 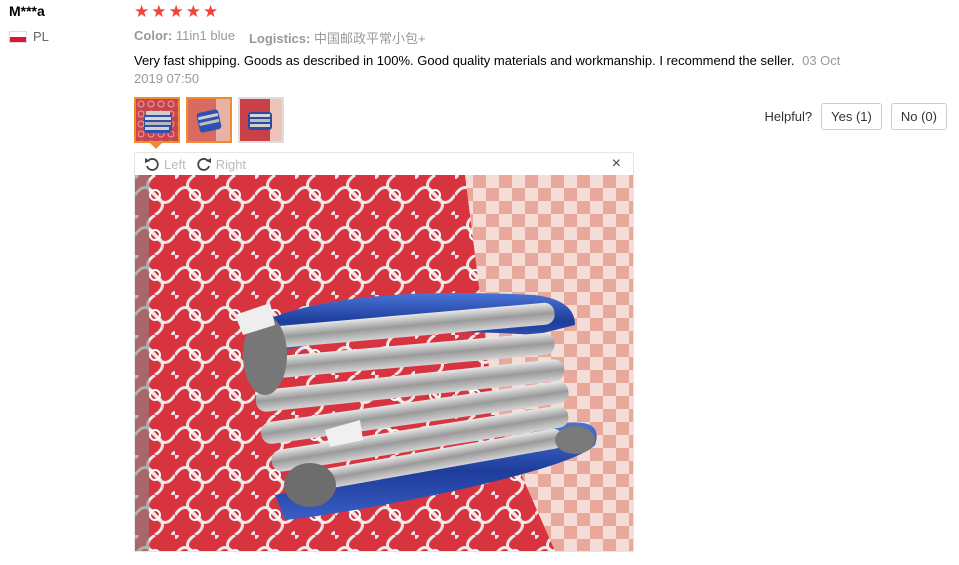 I want to click on rotate-left-icon, so click(x=152, y=164).